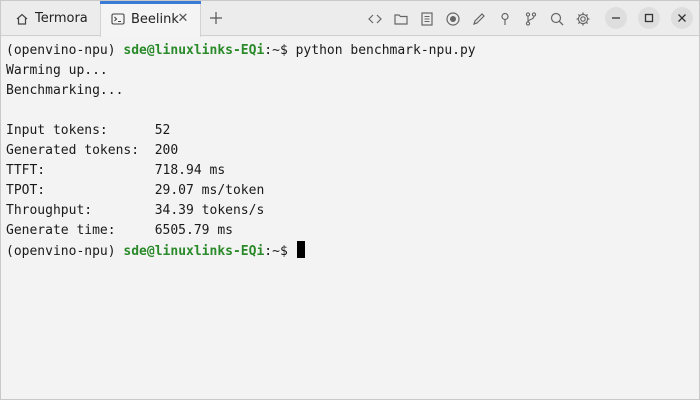 The width and height of the screenshot is (700, 400). What do you see at coordinates (183, 18) in the screenshot?
I see `close-tab-icon: ✕` at bounding box center [183, 18].